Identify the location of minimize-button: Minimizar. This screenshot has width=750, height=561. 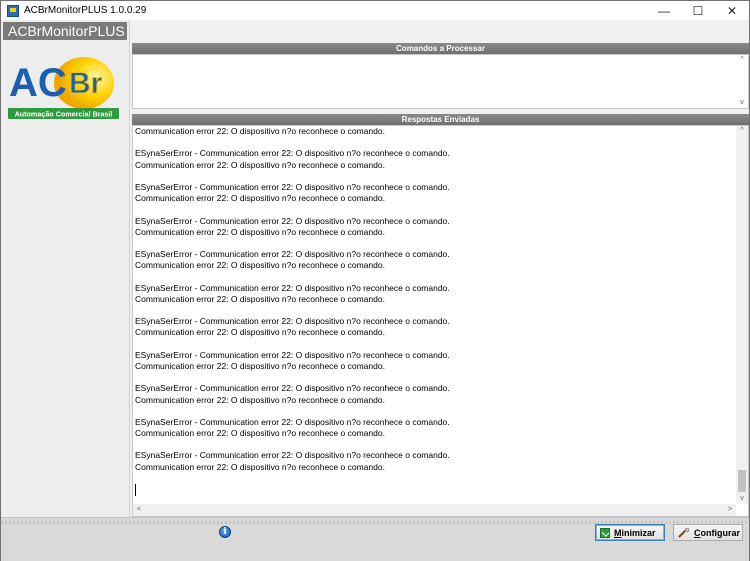
(630, 532).